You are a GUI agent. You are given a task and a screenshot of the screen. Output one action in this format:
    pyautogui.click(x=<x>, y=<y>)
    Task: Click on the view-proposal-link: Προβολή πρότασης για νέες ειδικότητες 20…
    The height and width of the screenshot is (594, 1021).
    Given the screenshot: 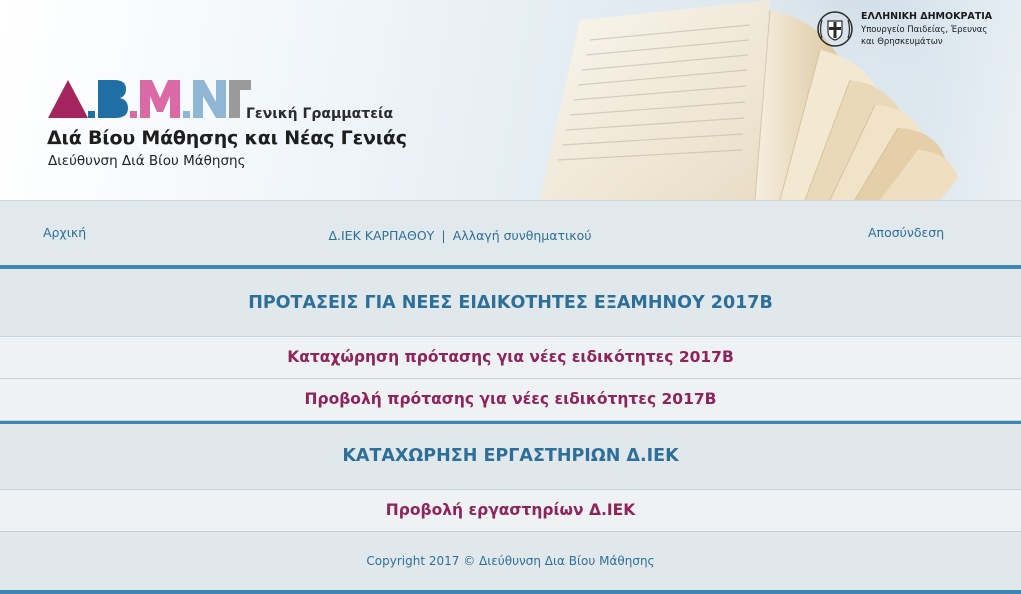 What is the action you would take?
    pyautogui.click(x=510, y=400)
    